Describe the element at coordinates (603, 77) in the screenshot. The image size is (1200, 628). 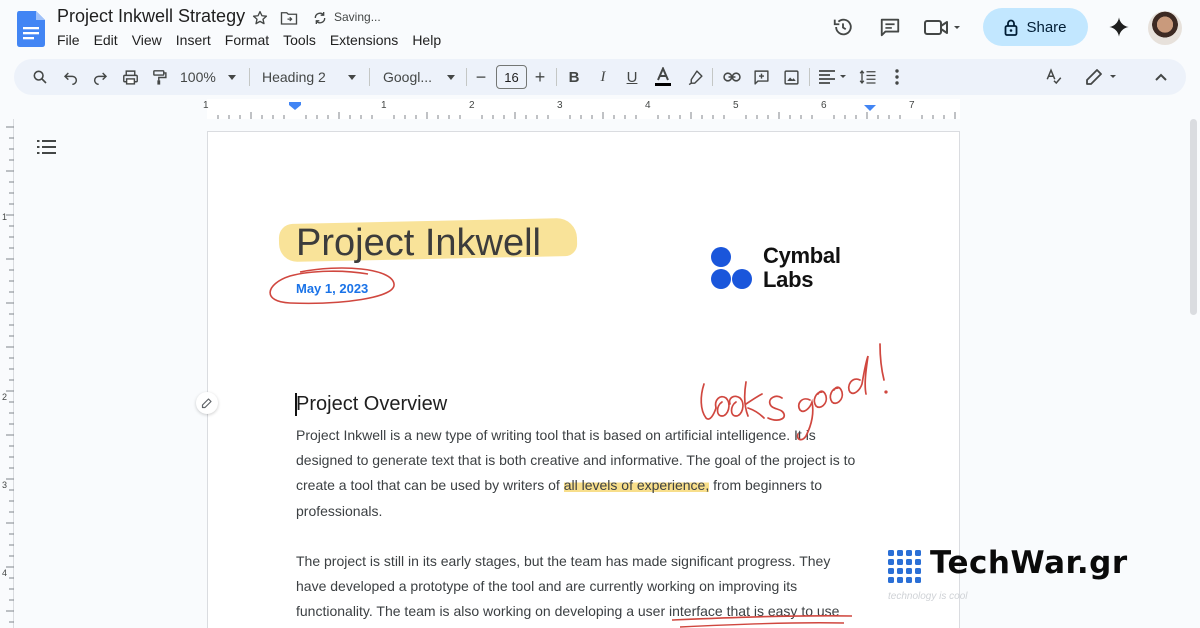
I see `italic-icon: I` at that location.